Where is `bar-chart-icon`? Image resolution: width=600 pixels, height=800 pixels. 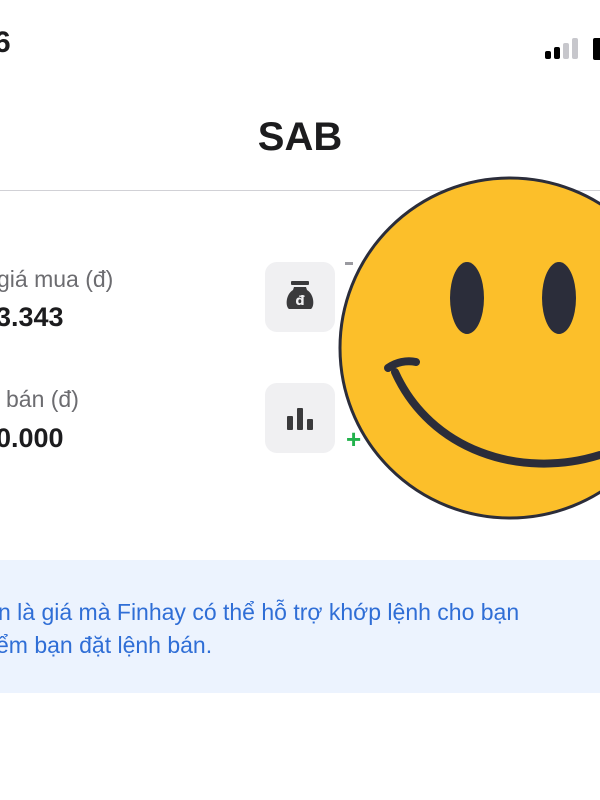 bar-chart-icon is located at coordinates (300, 419).